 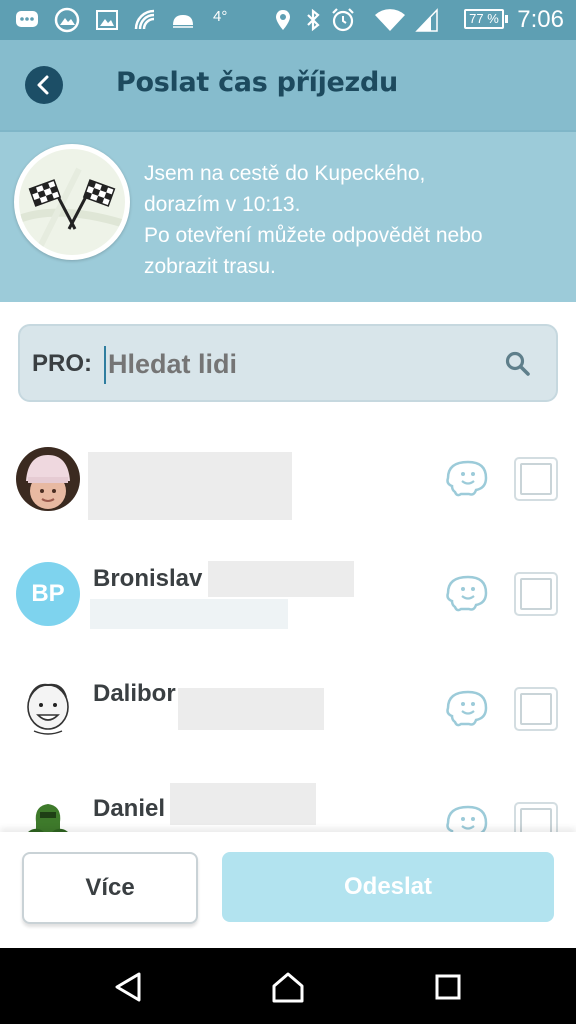 I want to click on contact-row: Daniel, so click(x=288, y=798).